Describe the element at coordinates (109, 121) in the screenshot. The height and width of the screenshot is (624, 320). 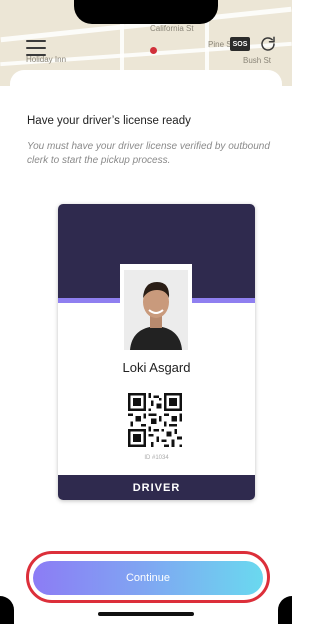
I see `page-title: Have your driver’s license ready` at that location.